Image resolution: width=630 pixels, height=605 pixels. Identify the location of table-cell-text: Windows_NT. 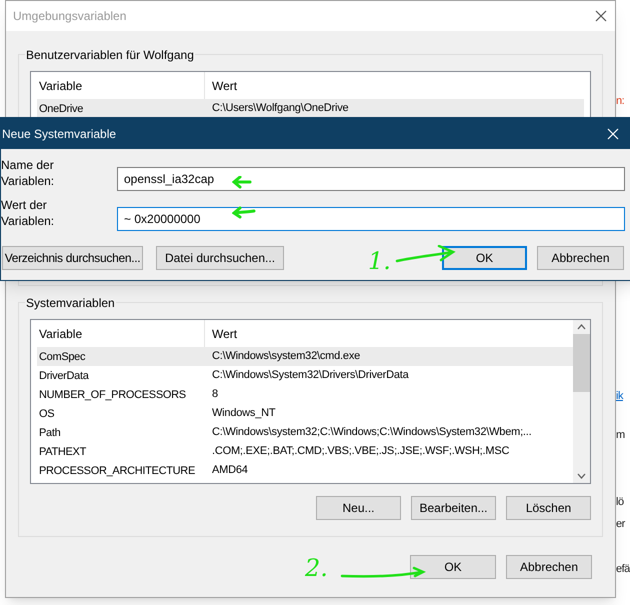
(243, 414).